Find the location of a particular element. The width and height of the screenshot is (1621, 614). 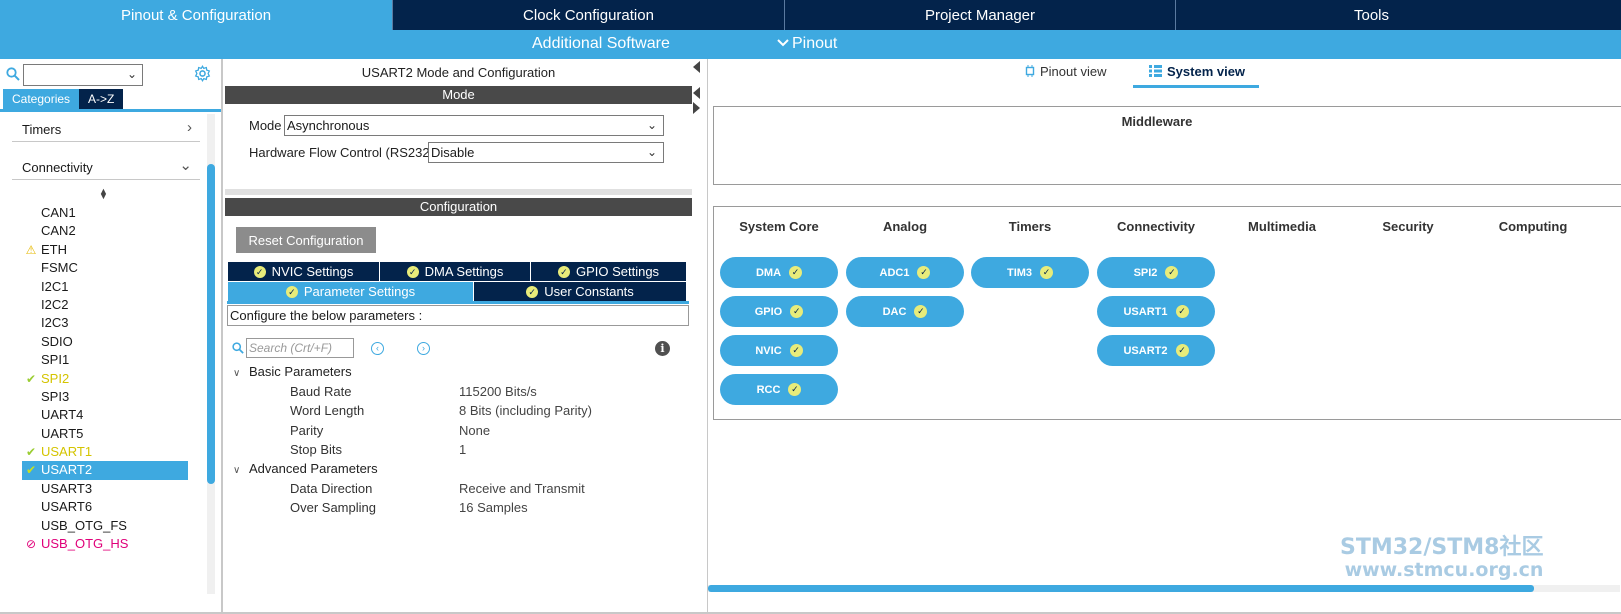

horizontal-scrollbar is located at coordinates (1164, 588).